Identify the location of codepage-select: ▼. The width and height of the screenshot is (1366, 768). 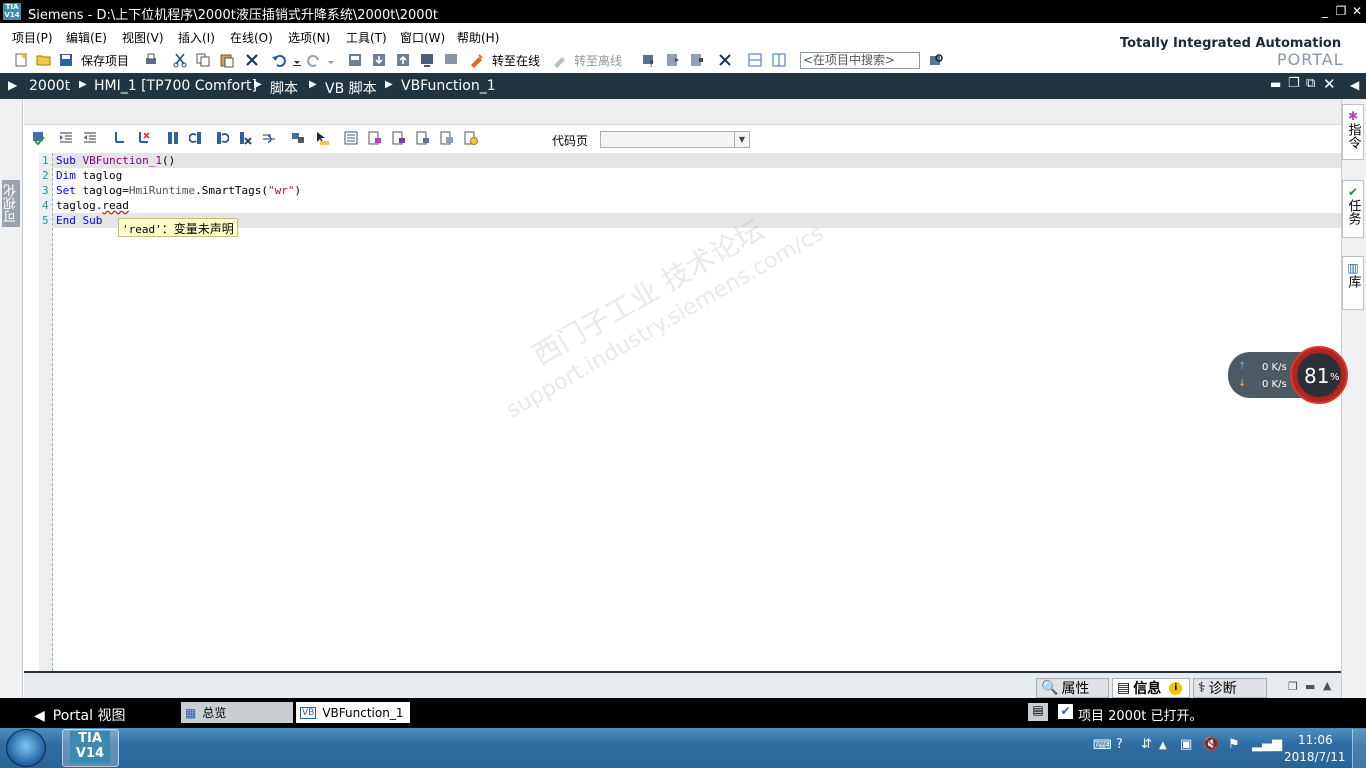
(675, 139).